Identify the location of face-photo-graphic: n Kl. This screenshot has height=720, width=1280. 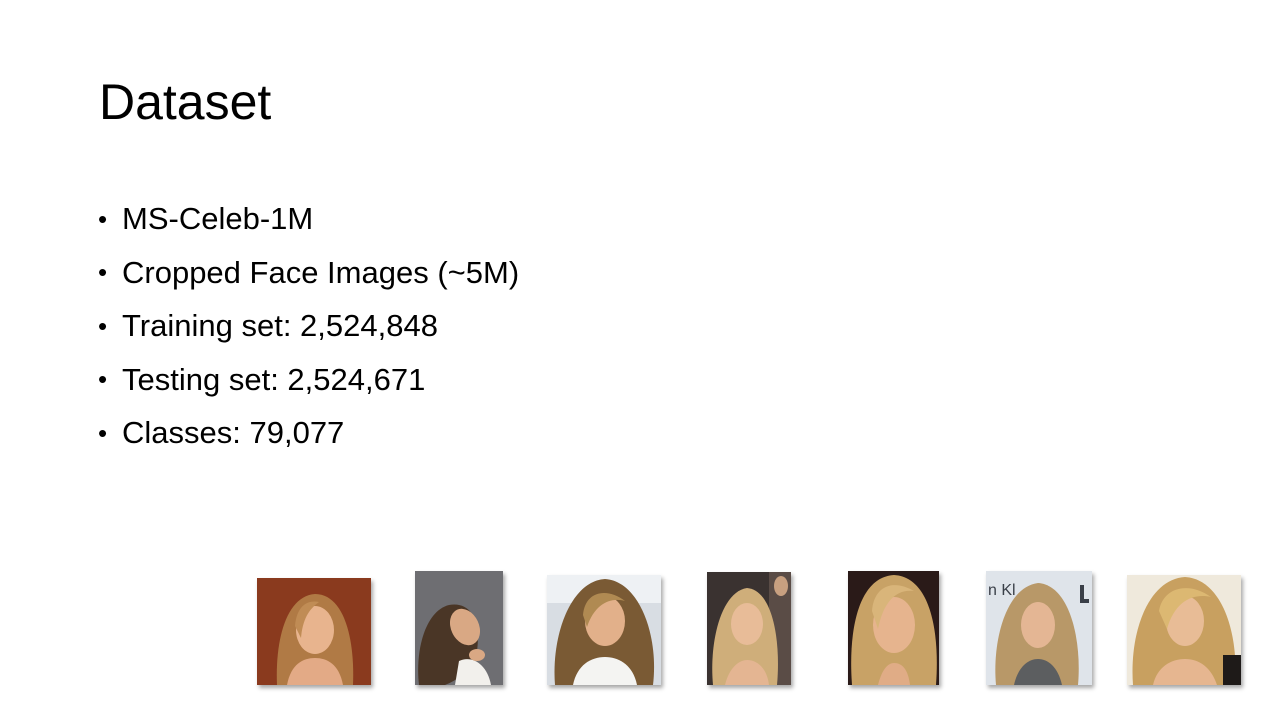
(1039, 628).